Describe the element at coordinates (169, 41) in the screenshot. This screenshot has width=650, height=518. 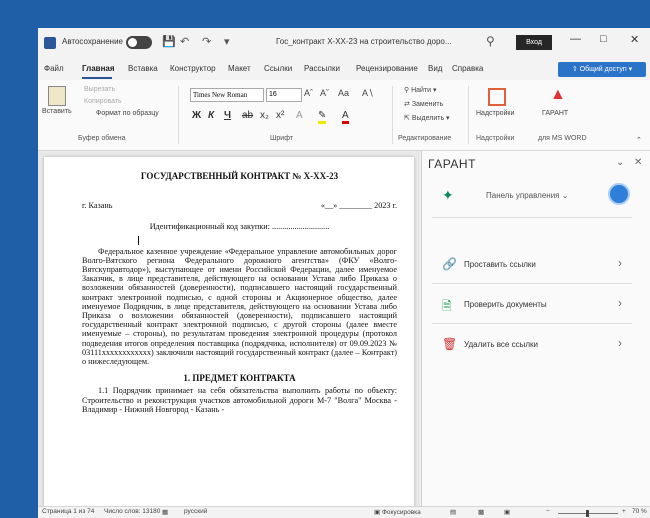
I see `save-icon: 💾` at that location.